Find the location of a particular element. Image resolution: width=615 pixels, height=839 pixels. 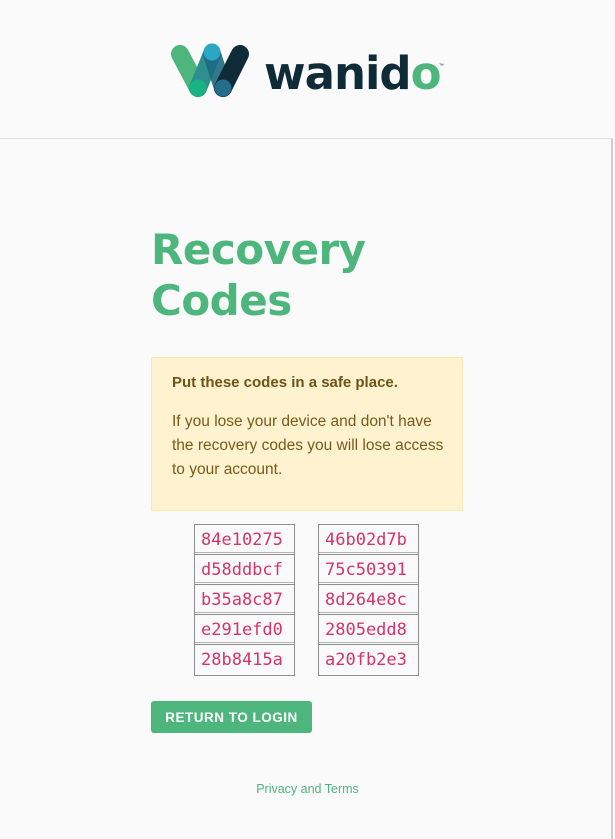

recovery-code: 75c50391 is located at coordinates (368, 568).